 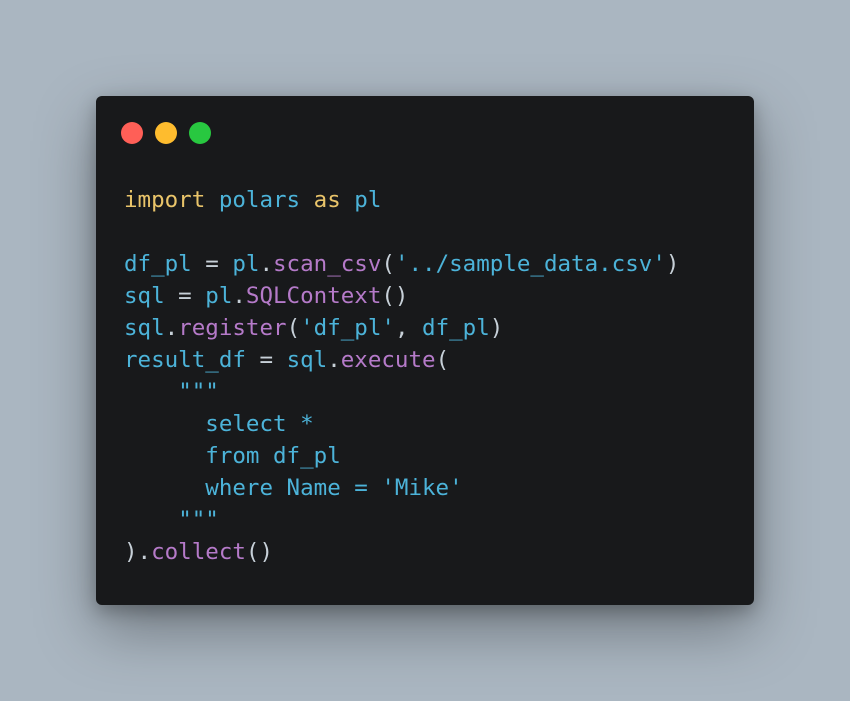 I want to click on code-line: select *, so click(x=401, y=424).